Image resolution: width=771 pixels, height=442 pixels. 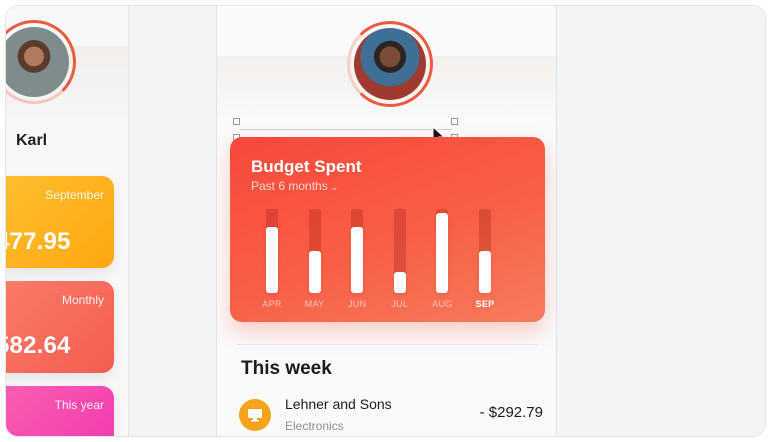 I want to click on stat-card-this-year: This year, so click(x=60, y=411).